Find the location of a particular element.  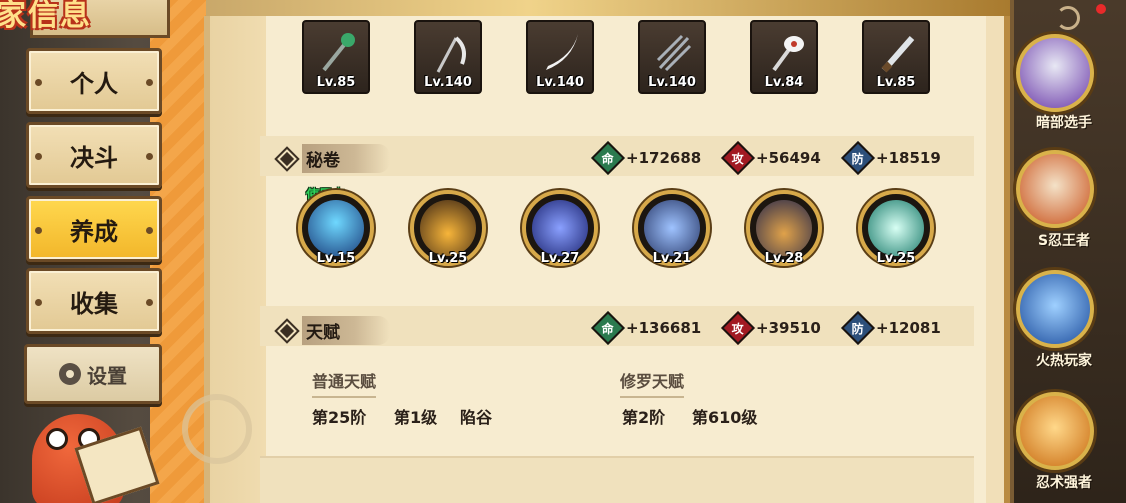

attack-stat: 攻 +39510 is located at coordinates (771, 328).